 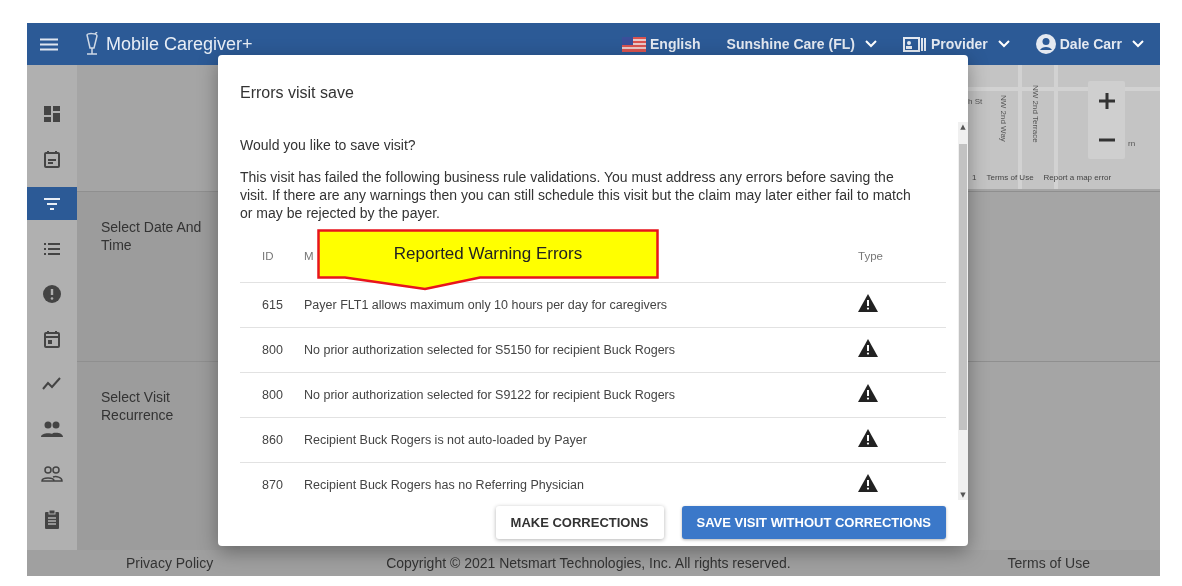 I want to click on callout-label: Reported Warning Errors, so click(x=488, y=260).